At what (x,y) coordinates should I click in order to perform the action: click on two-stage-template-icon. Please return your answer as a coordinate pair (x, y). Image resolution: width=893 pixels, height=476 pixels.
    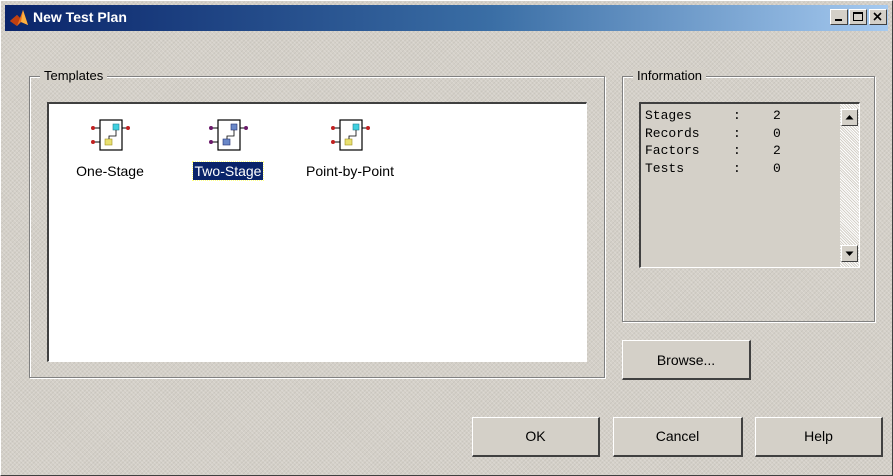
    Looking at the image, I should click on (228, 135).